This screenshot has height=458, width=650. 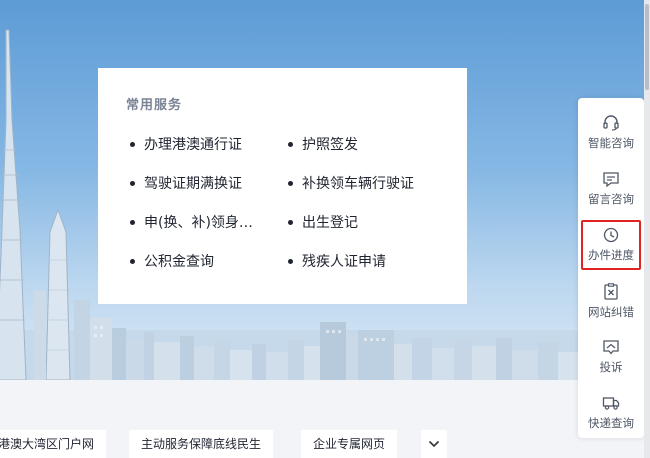 I want to click on truck-icon, so click(x=611, y=403).